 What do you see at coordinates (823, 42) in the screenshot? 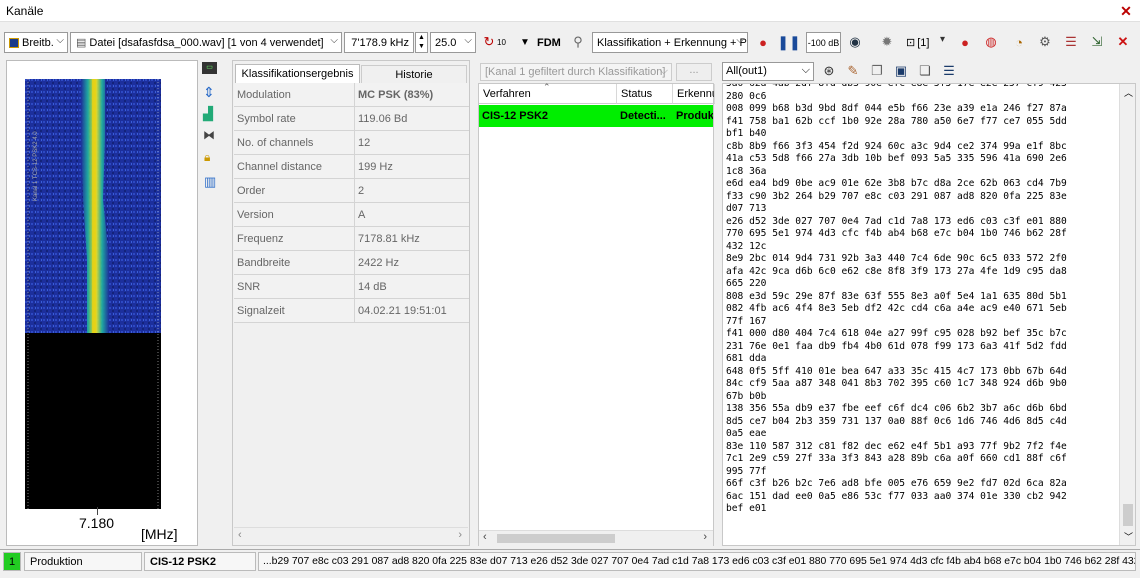
I see `level-display: -100 dB` at bounding box center [823, 42].